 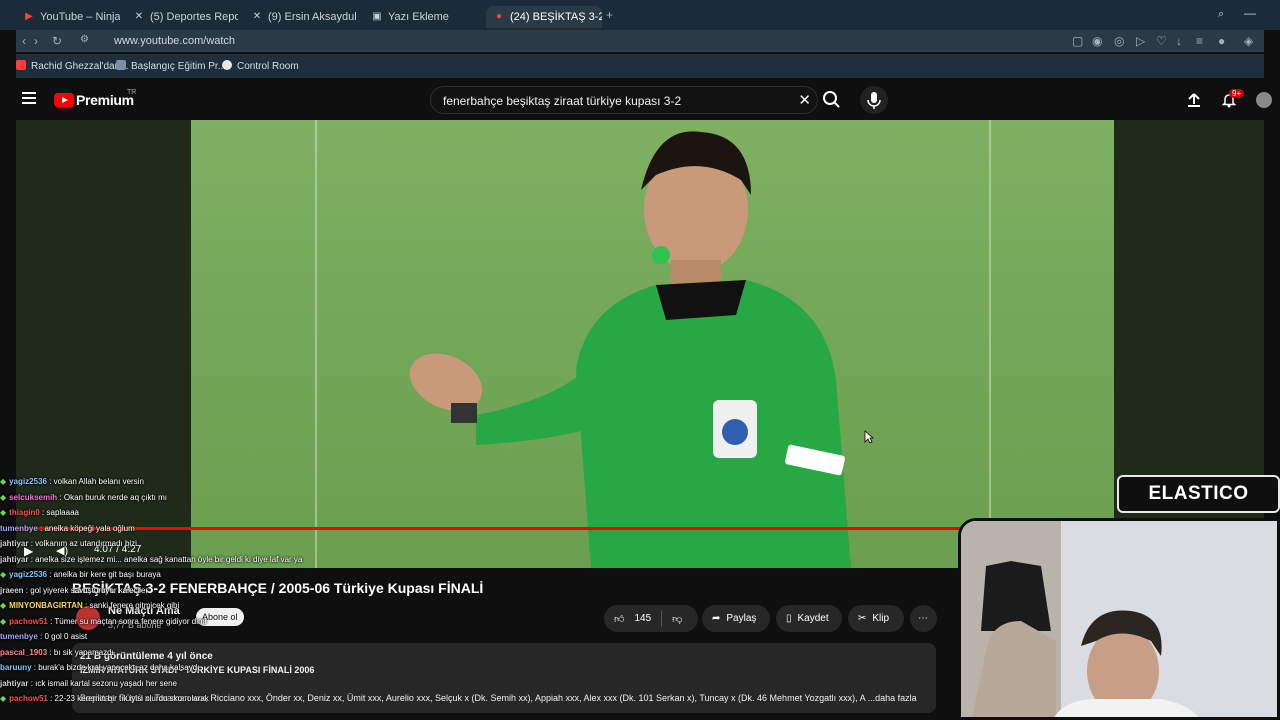 What do you see at coordinates (377, 16) in the screenshot?
I see `page-favicon-icon: ▣` at bounding box center [377, 16].